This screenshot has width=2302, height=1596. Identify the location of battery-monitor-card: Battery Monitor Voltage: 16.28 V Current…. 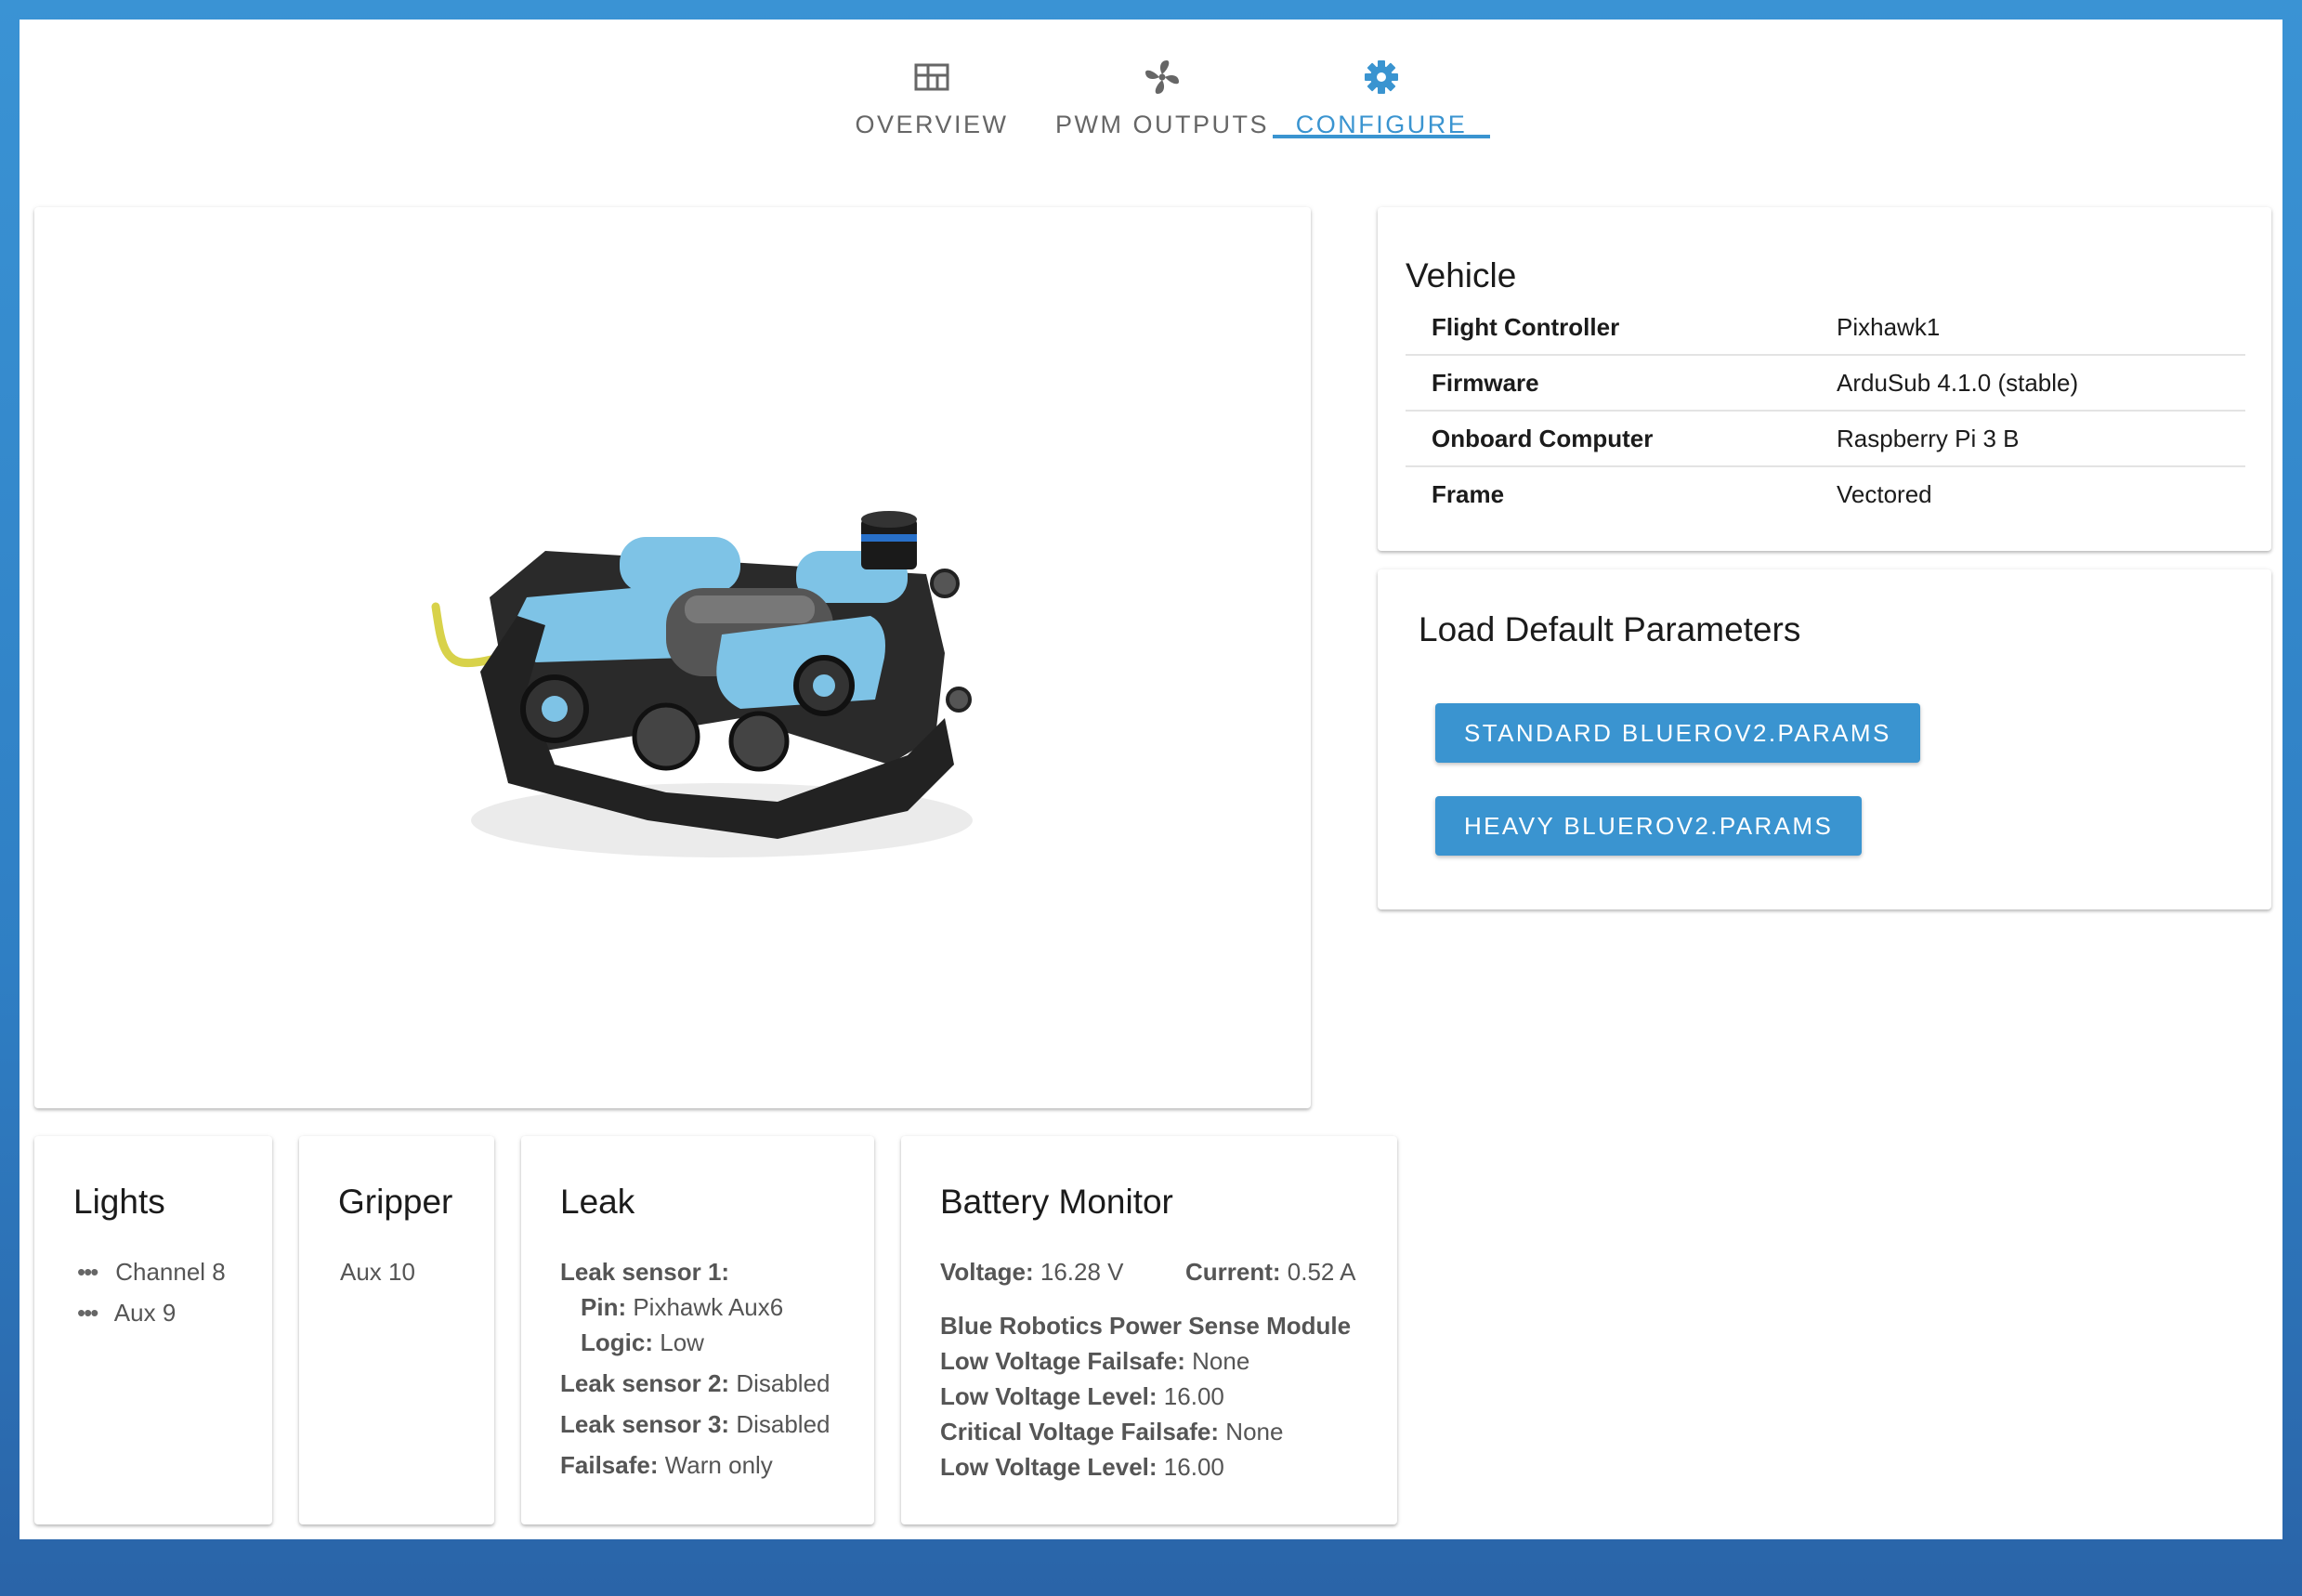
(1149, 1330).